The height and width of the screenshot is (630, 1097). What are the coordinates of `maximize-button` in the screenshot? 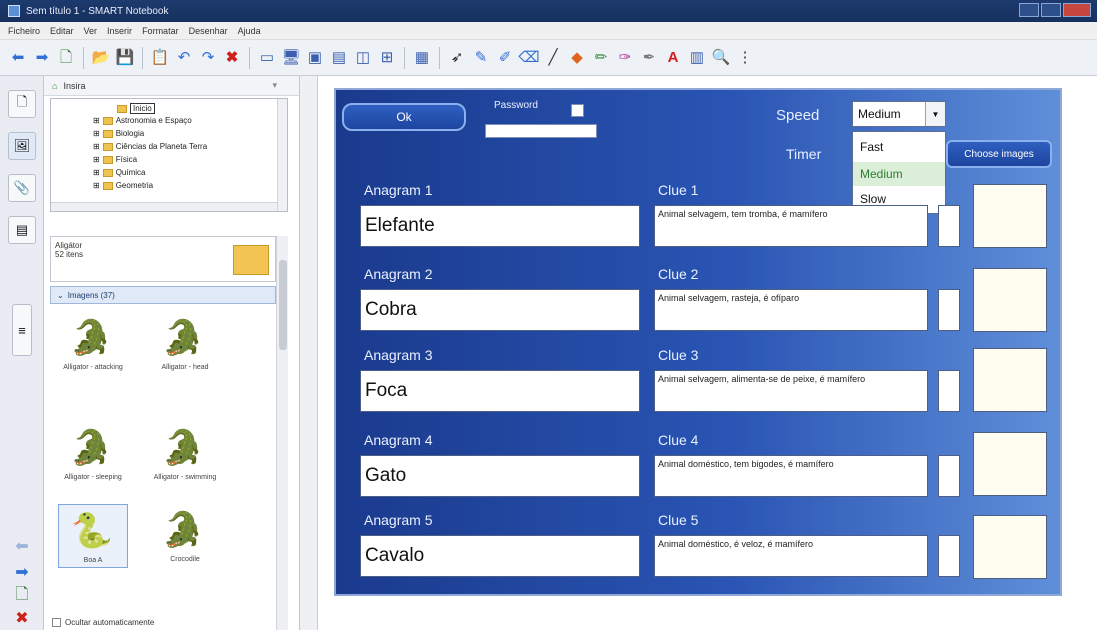 It's located at (1051, 10).